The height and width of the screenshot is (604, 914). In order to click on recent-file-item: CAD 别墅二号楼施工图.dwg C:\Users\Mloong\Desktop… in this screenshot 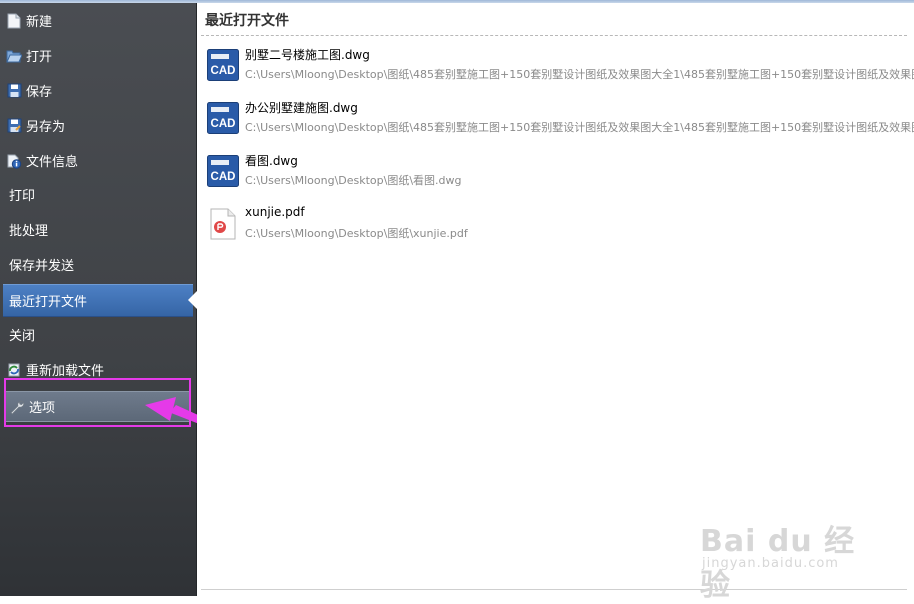, I will do `click(559, 68)`.